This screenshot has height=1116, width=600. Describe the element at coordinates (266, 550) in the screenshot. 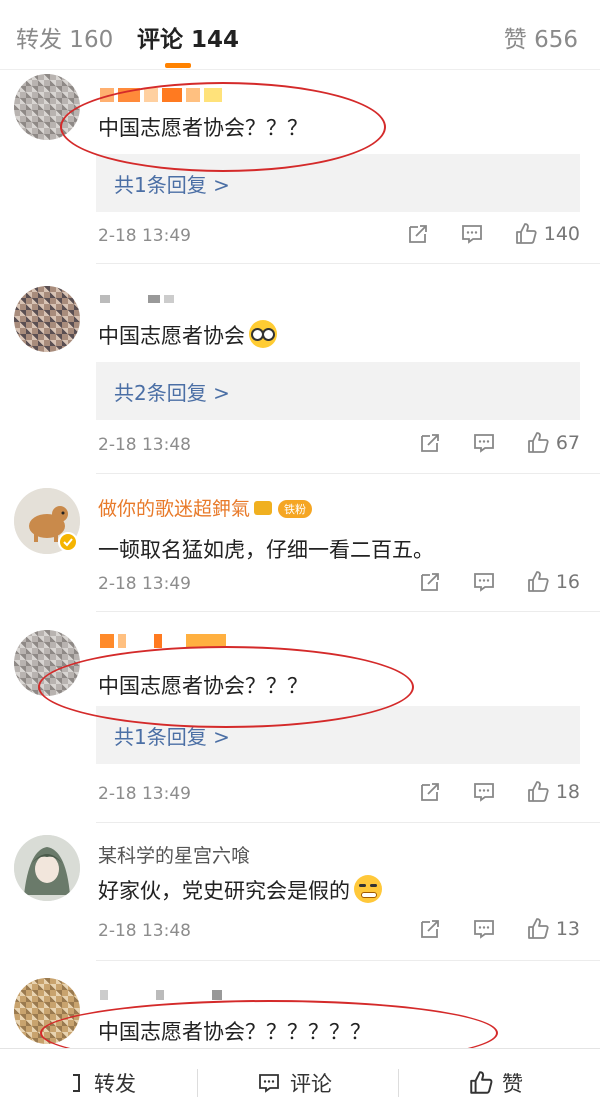

I see `comment-text: 一顿取名猛如虎，仔细一看二百五。` at that location.